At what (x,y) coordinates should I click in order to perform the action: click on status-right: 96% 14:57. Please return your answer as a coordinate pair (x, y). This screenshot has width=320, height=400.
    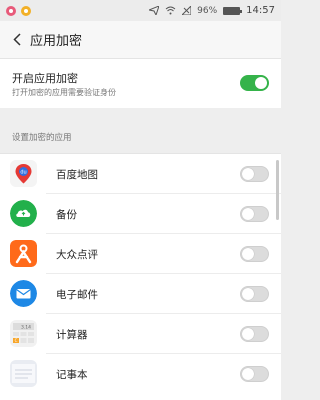
    Looking at the image, I should click on (209, 10).